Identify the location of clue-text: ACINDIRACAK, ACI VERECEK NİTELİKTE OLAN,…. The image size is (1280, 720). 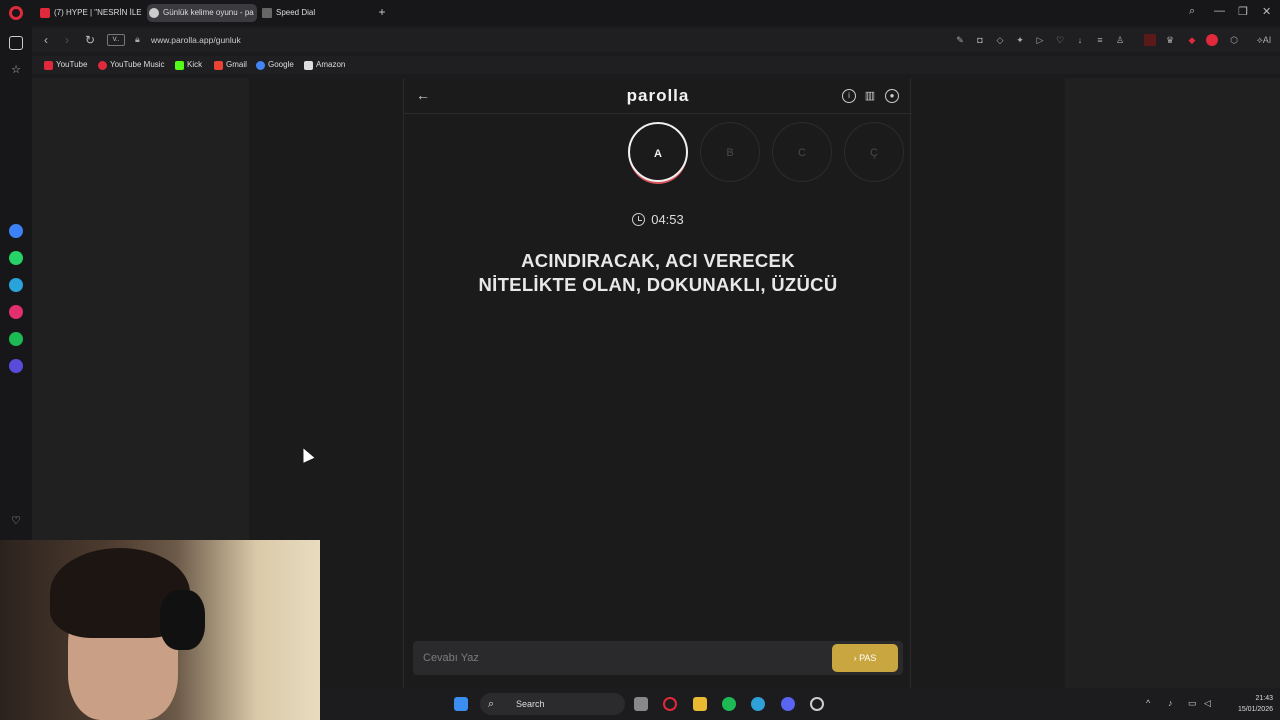
(658, 273).